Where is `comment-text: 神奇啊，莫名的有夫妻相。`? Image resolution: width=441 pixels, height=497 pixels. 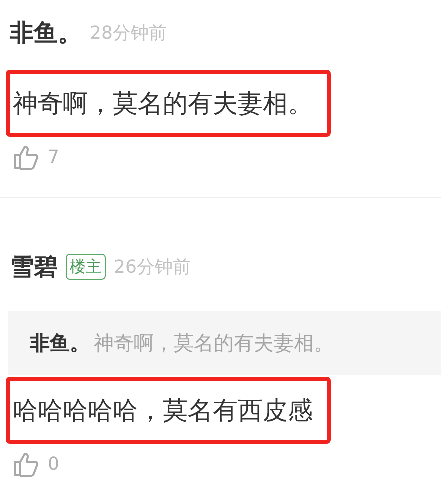 comment-text: 神奇啊，莫名的有夫妻相。 is located at coordinates (163, 104).